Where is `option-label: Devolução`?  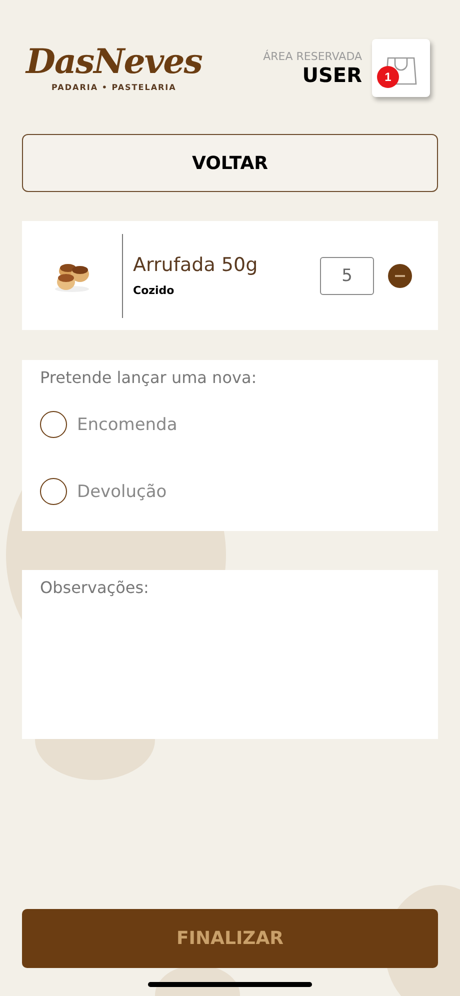 option-label: Devolução is located at coordinates (122, 492).